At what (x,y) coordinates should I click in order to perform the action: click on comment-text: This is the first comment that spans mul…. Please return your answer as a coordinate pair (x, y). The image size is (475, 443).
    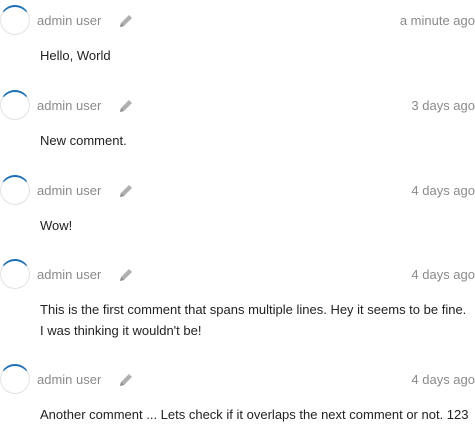
    Looking at the image, I should click on (253, 320).